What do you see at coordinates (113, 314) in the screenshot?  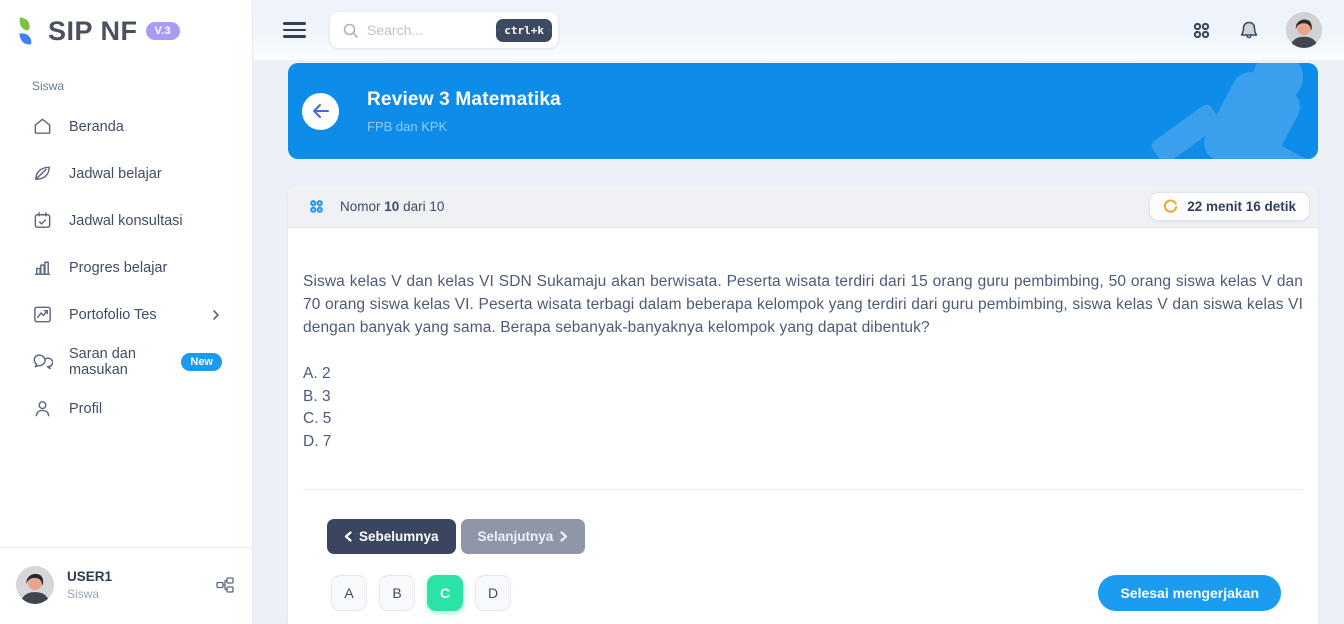 I see `sidebar-item-label: Portofolio Tes` at bounding box center [113, 314].